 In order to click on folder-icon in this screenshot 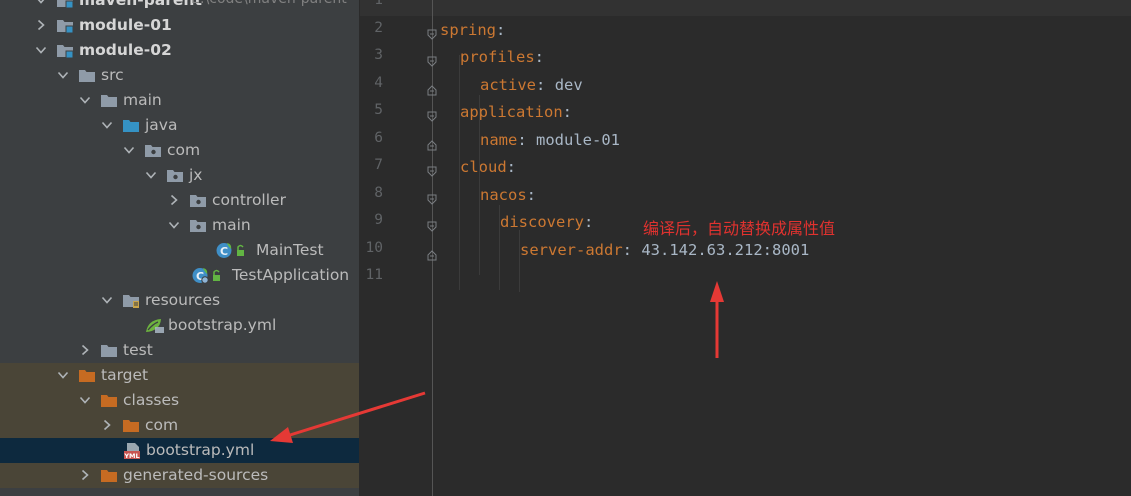, I will do `click(109, 100)`.